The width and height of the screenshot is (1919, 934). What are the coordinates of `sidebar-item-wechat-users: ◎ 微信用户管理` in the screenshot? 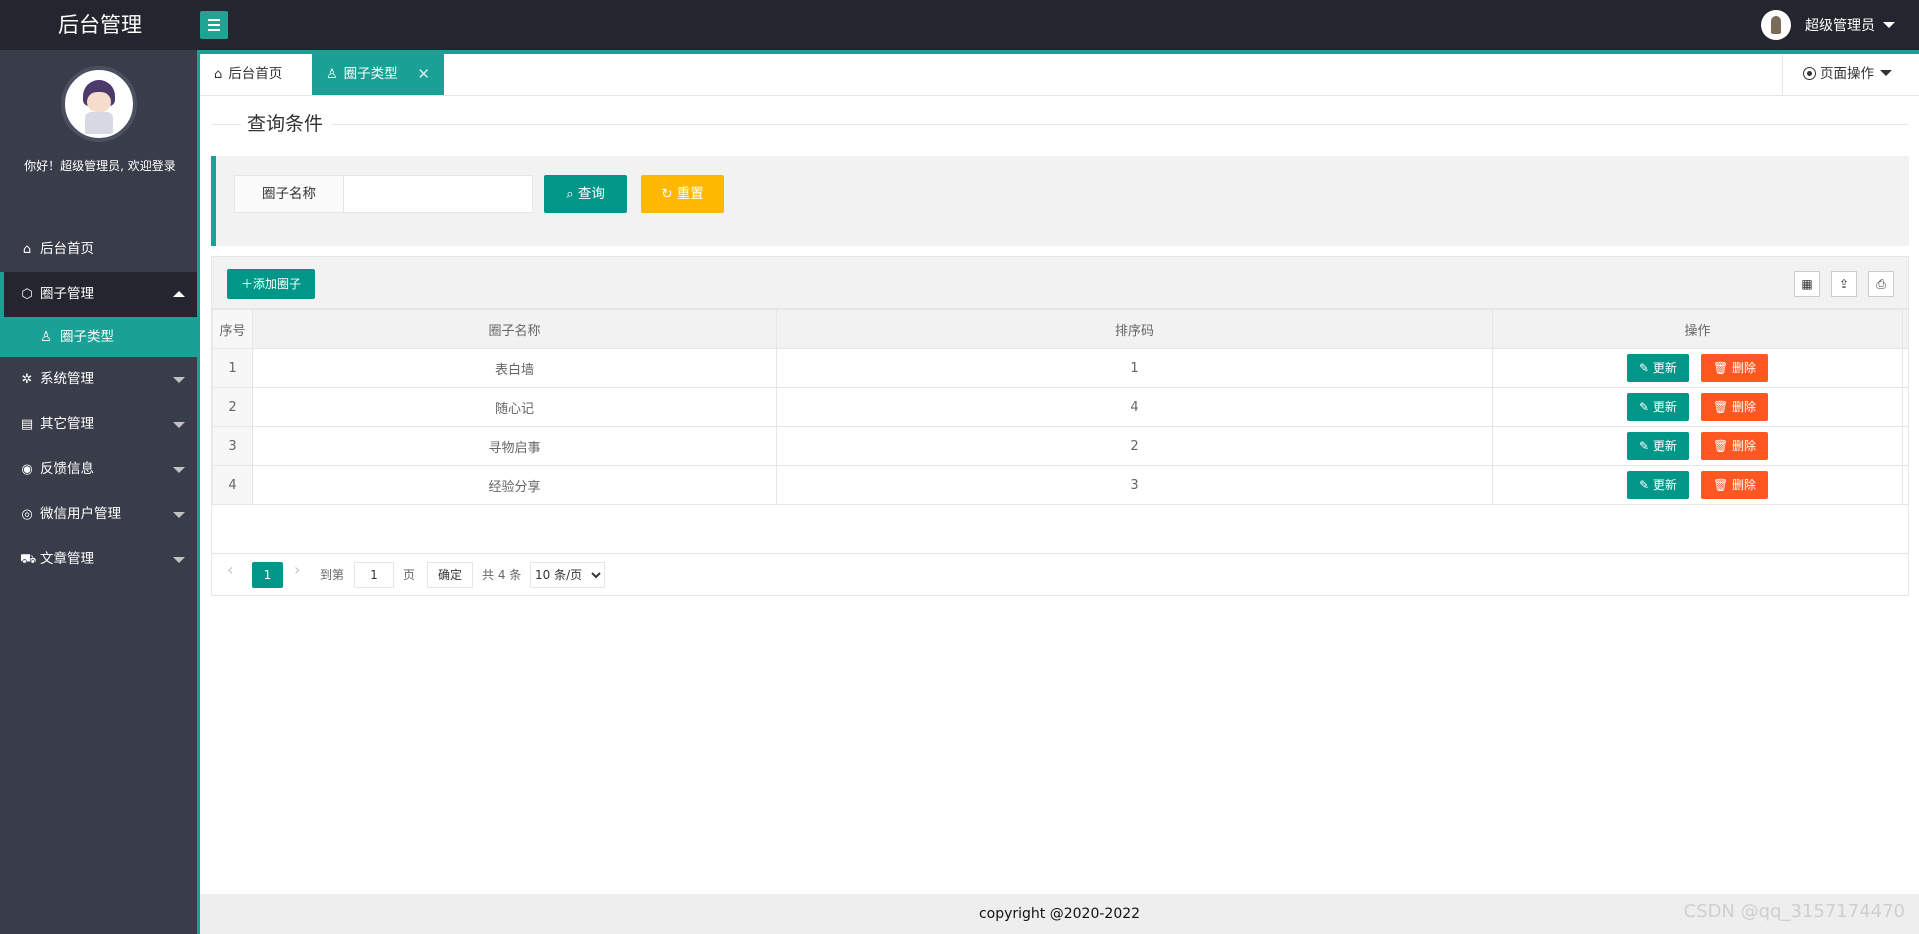 It's located at (98, 514).